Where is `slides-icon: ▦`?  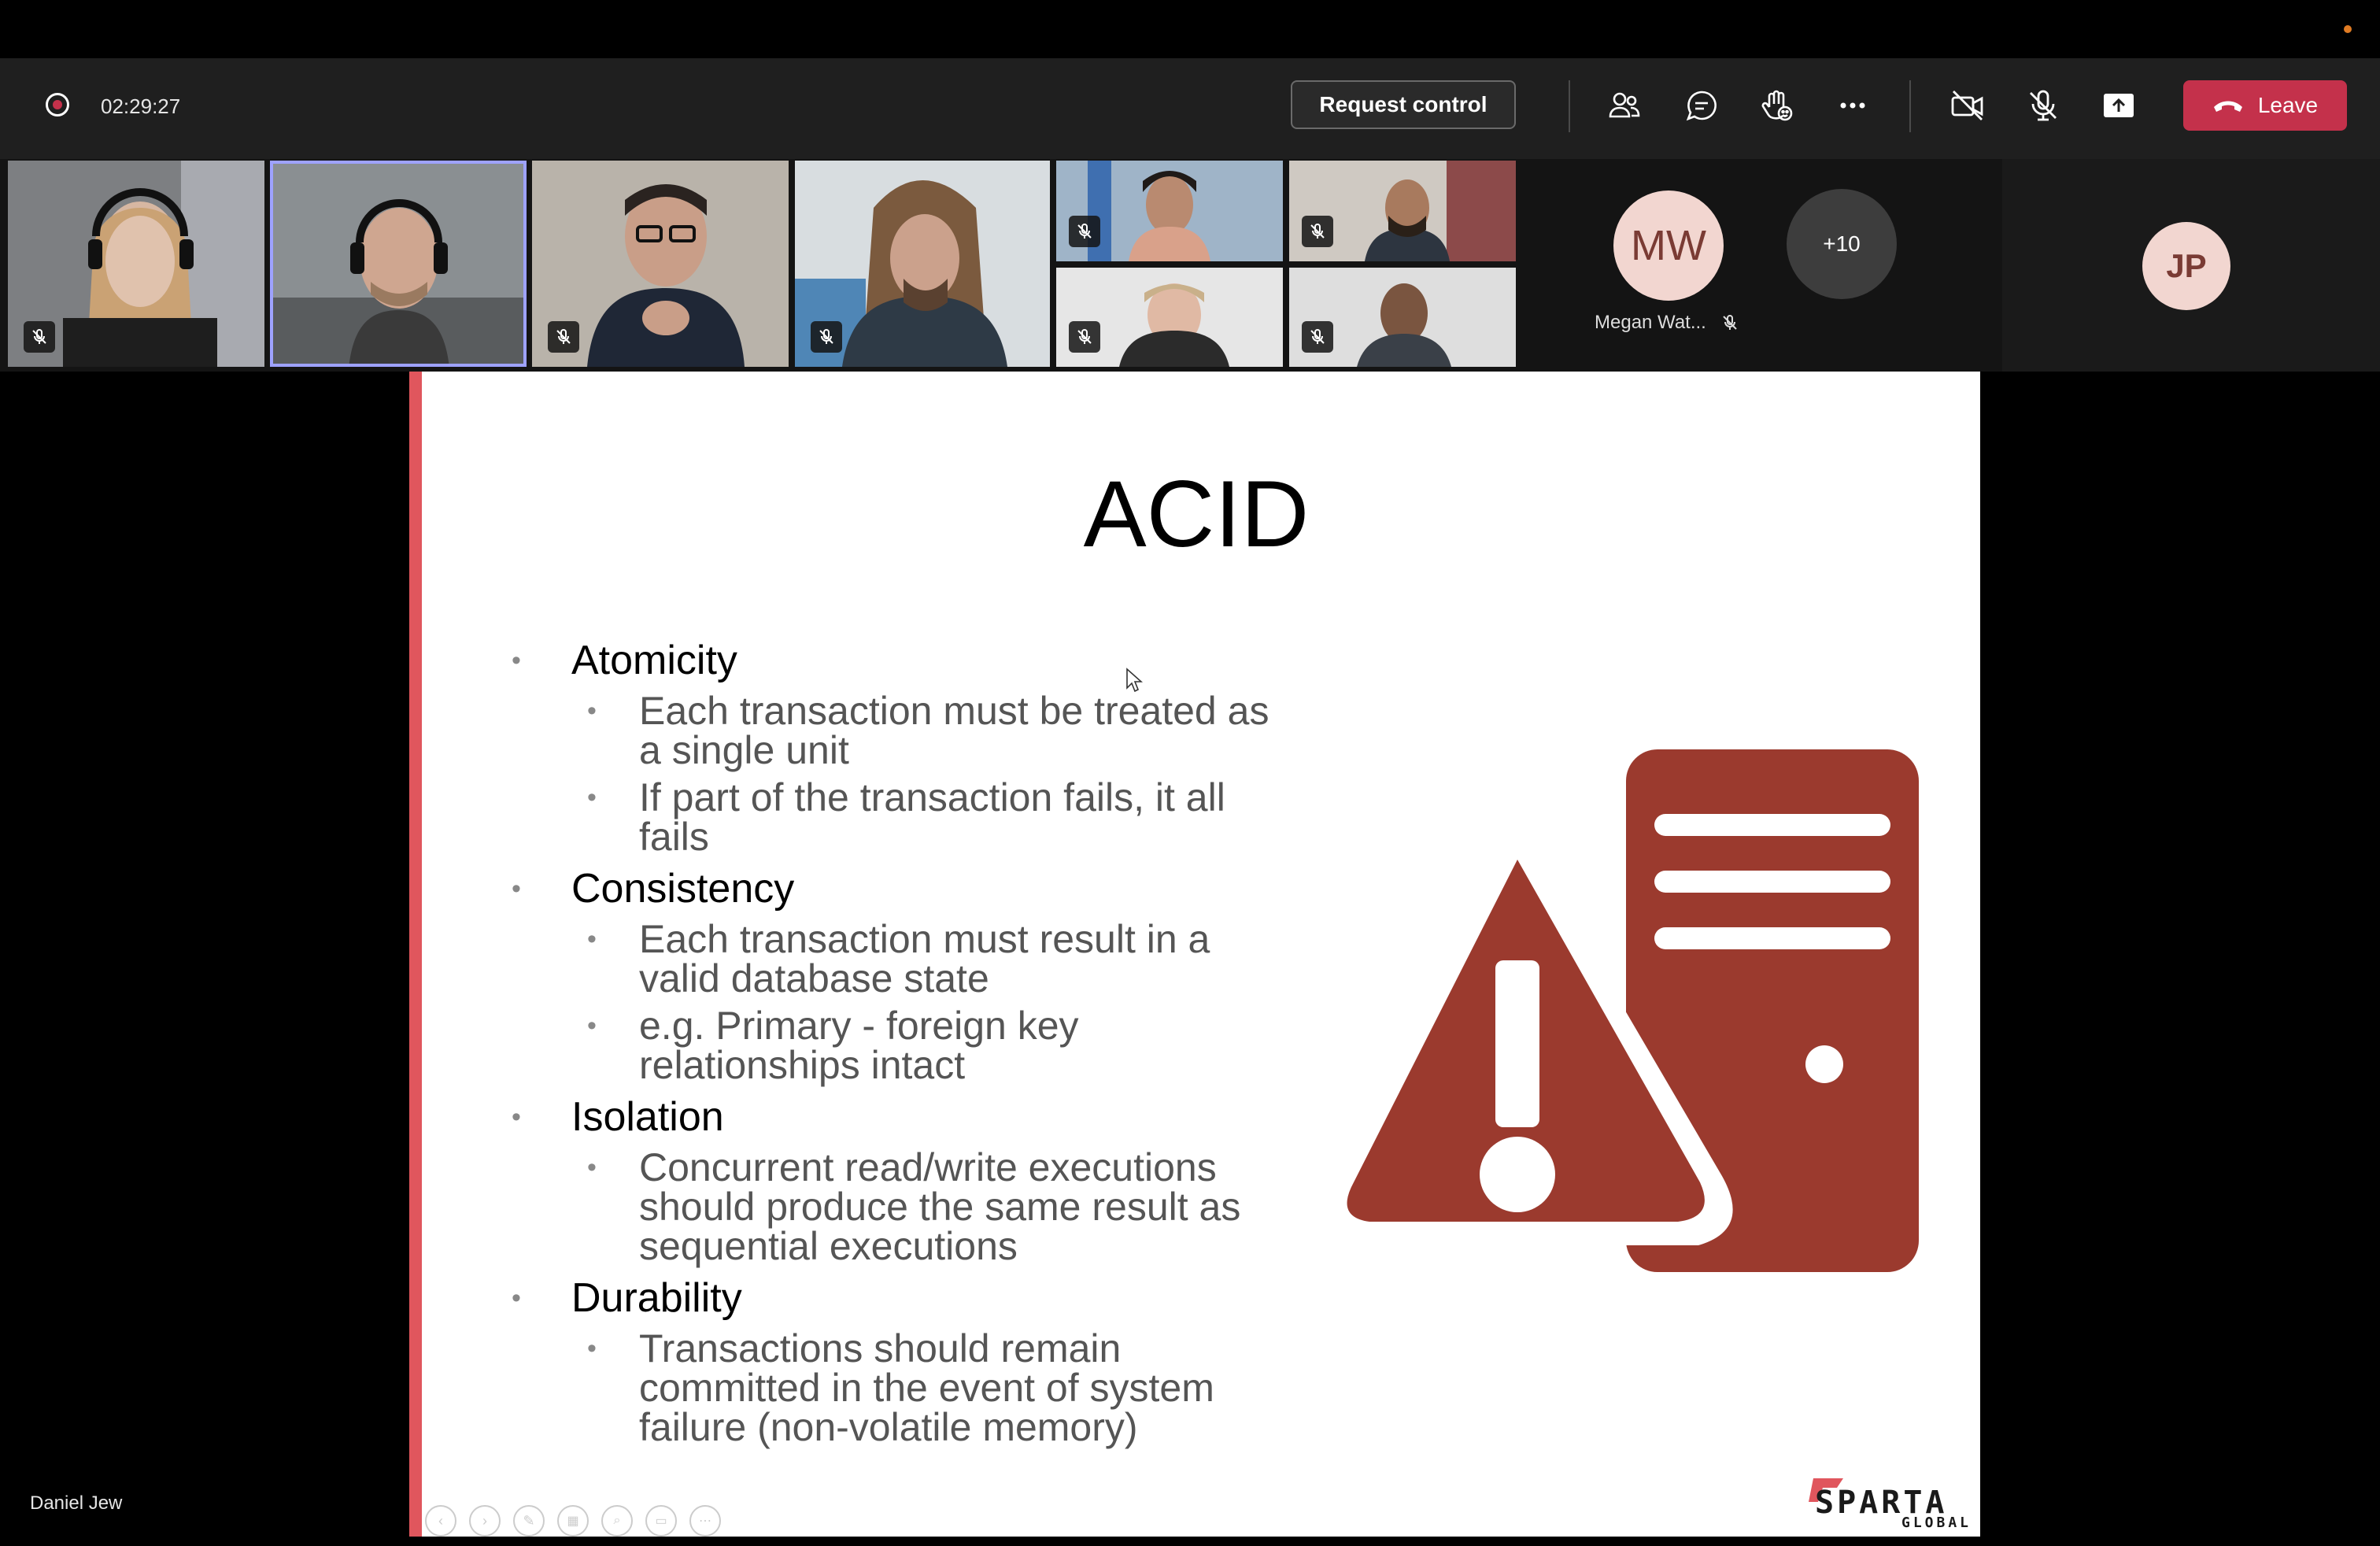
slides-icon: ▦ is located at coordinates (573, 1521).